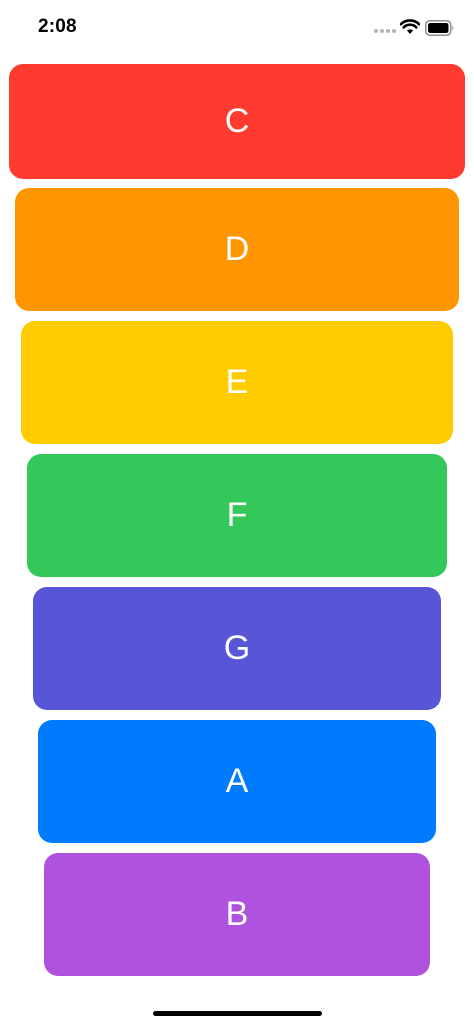  I want to click on note-key-b: B, so click(237, 914).